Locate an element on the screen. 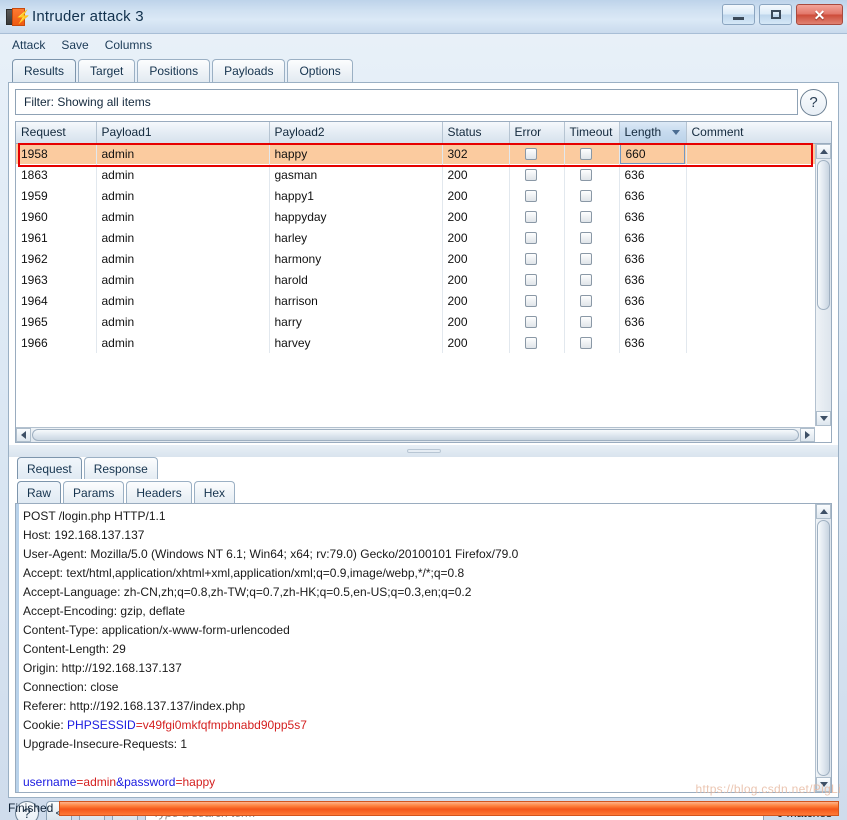 This screenshot has width=847, height=820. menu-item-columns: Columns is located at coordinates (128, 45).